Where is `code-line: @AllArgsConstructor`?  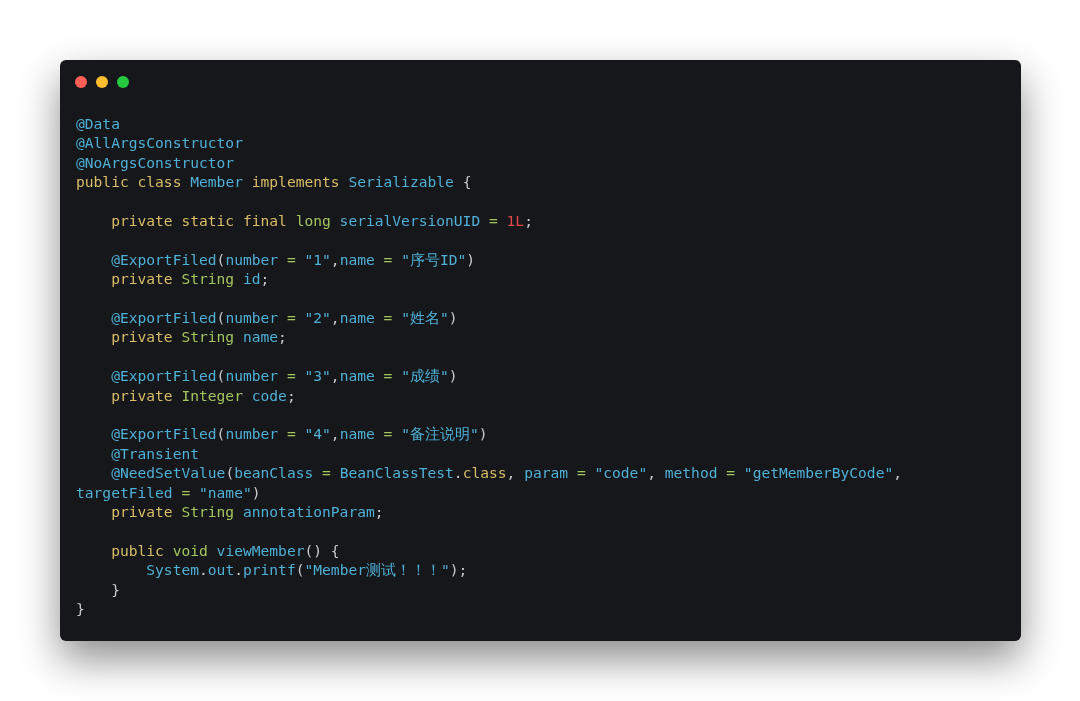 code-line: @AllArgsConstructor is located at coordinates (159, 143).